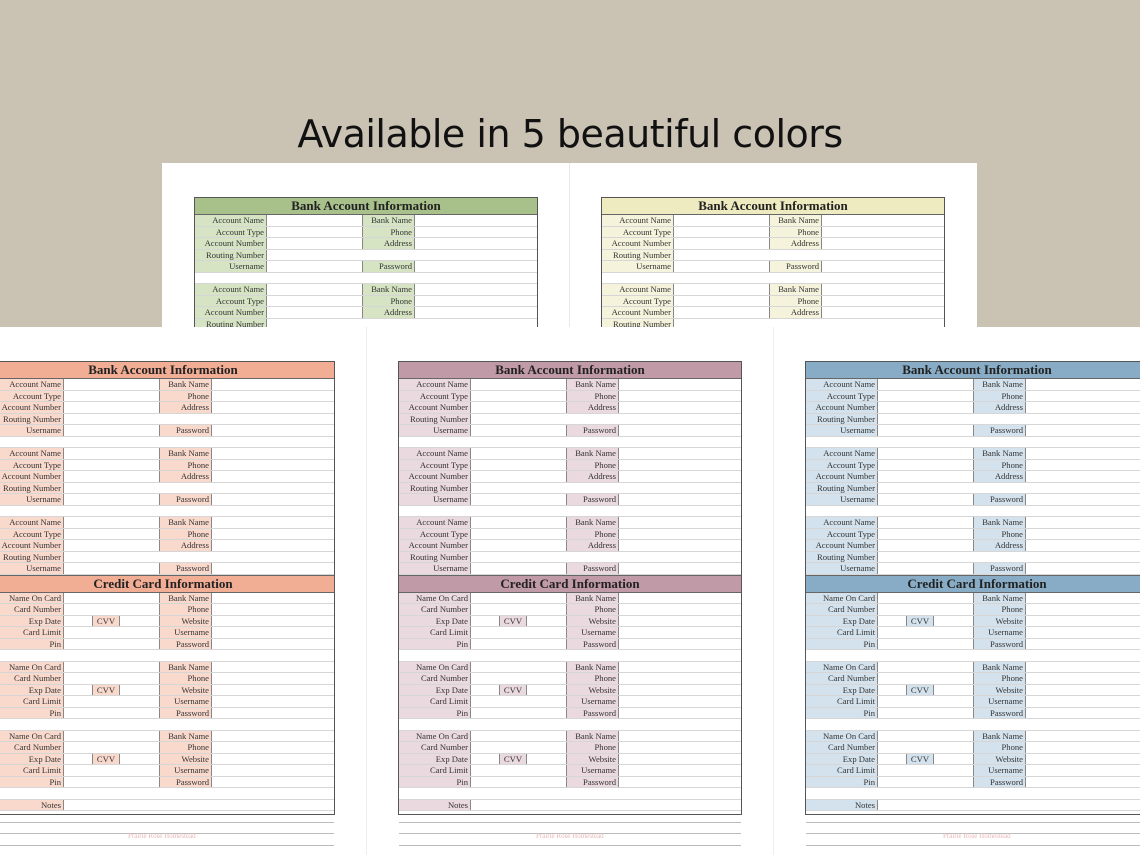 The image size is (1140, 855). I want to click on section-title: Bank Account Information, so click(167, 370).